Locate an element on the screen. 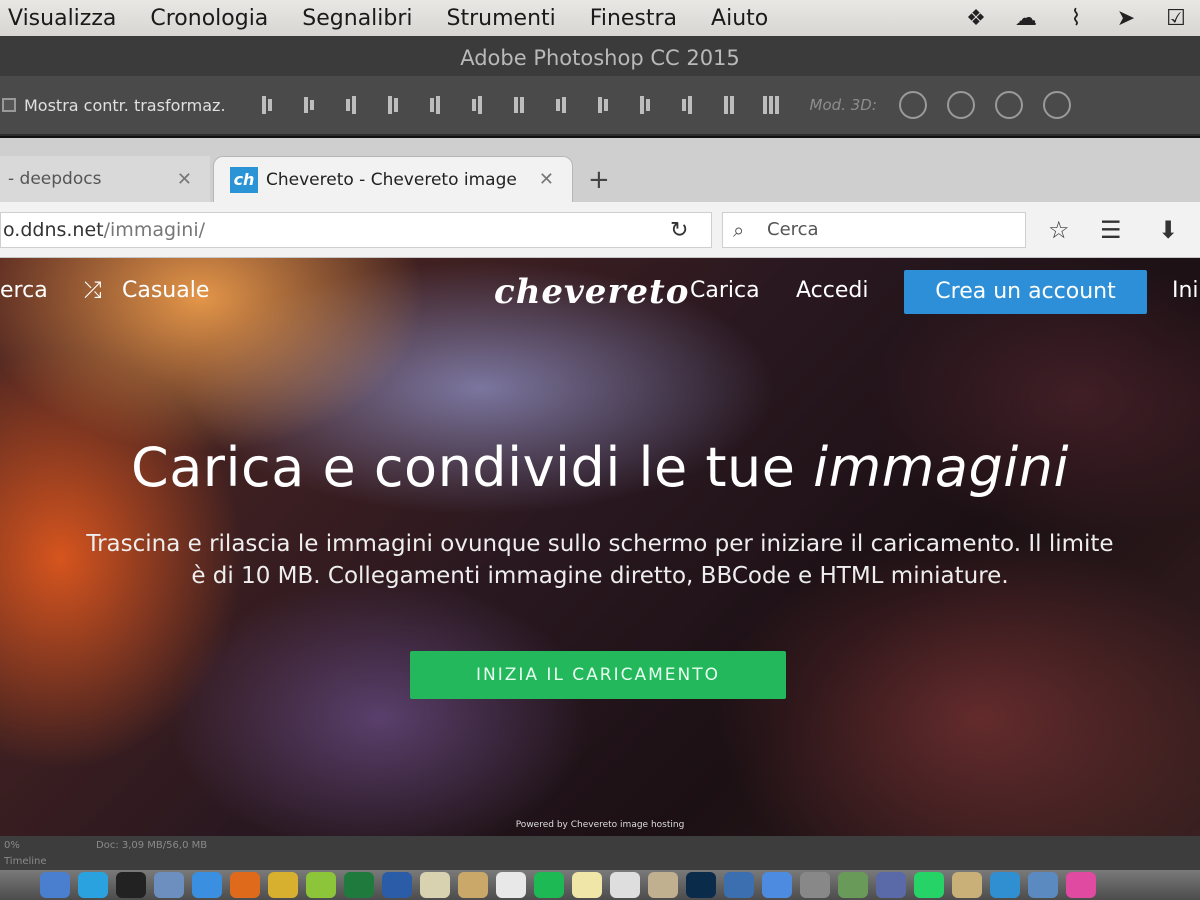 This screenshot has height=900, width=1200. vscode-icon is located at coordinates (1005, 885).